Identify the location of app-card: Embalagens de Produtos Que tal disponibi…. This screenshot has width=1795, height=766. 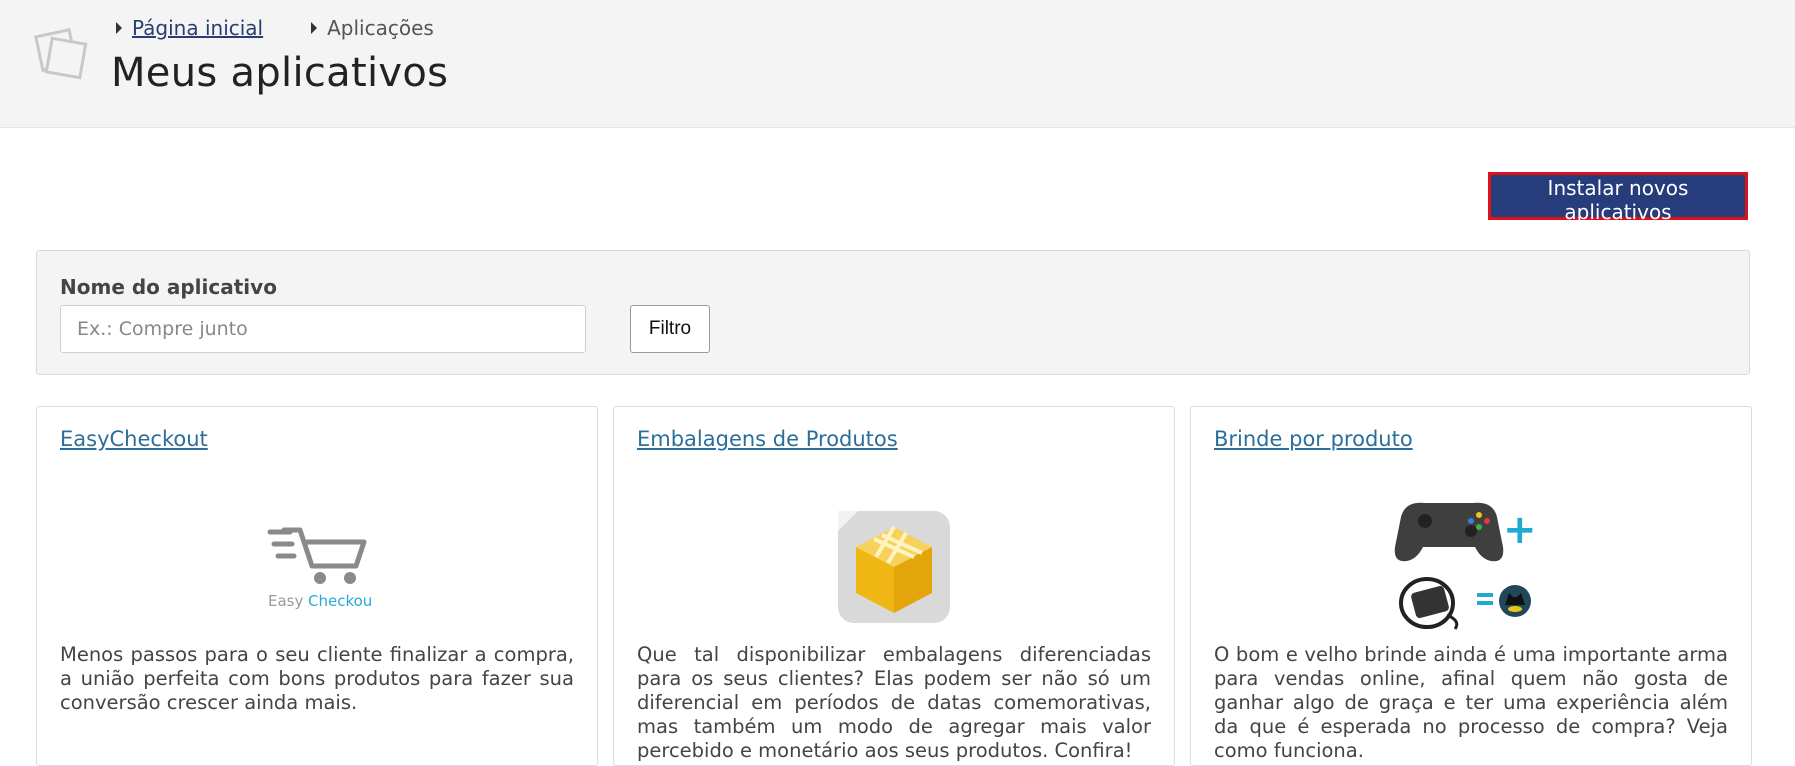
(894, 586).